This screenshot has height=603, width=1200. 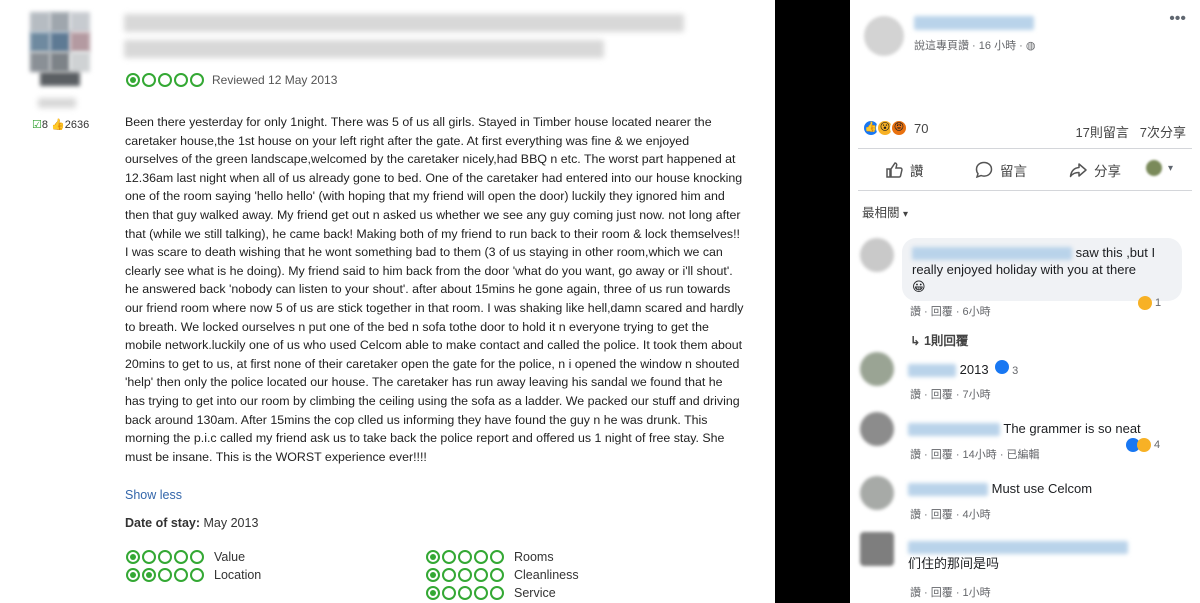 I want to click on comment-bubble: The grammer is so neat, so click(x=1024, y=428).